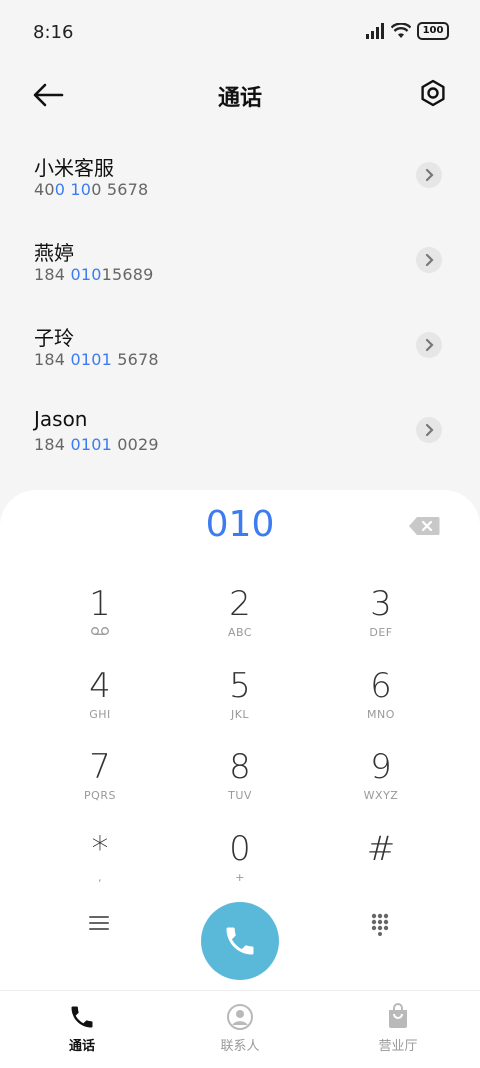 This screenshot has height=1068, width=480. Describe the element at coordinates (240, 176) in the screenshot. I see `contact-item: 小米客服 400 100 5678` at that location.